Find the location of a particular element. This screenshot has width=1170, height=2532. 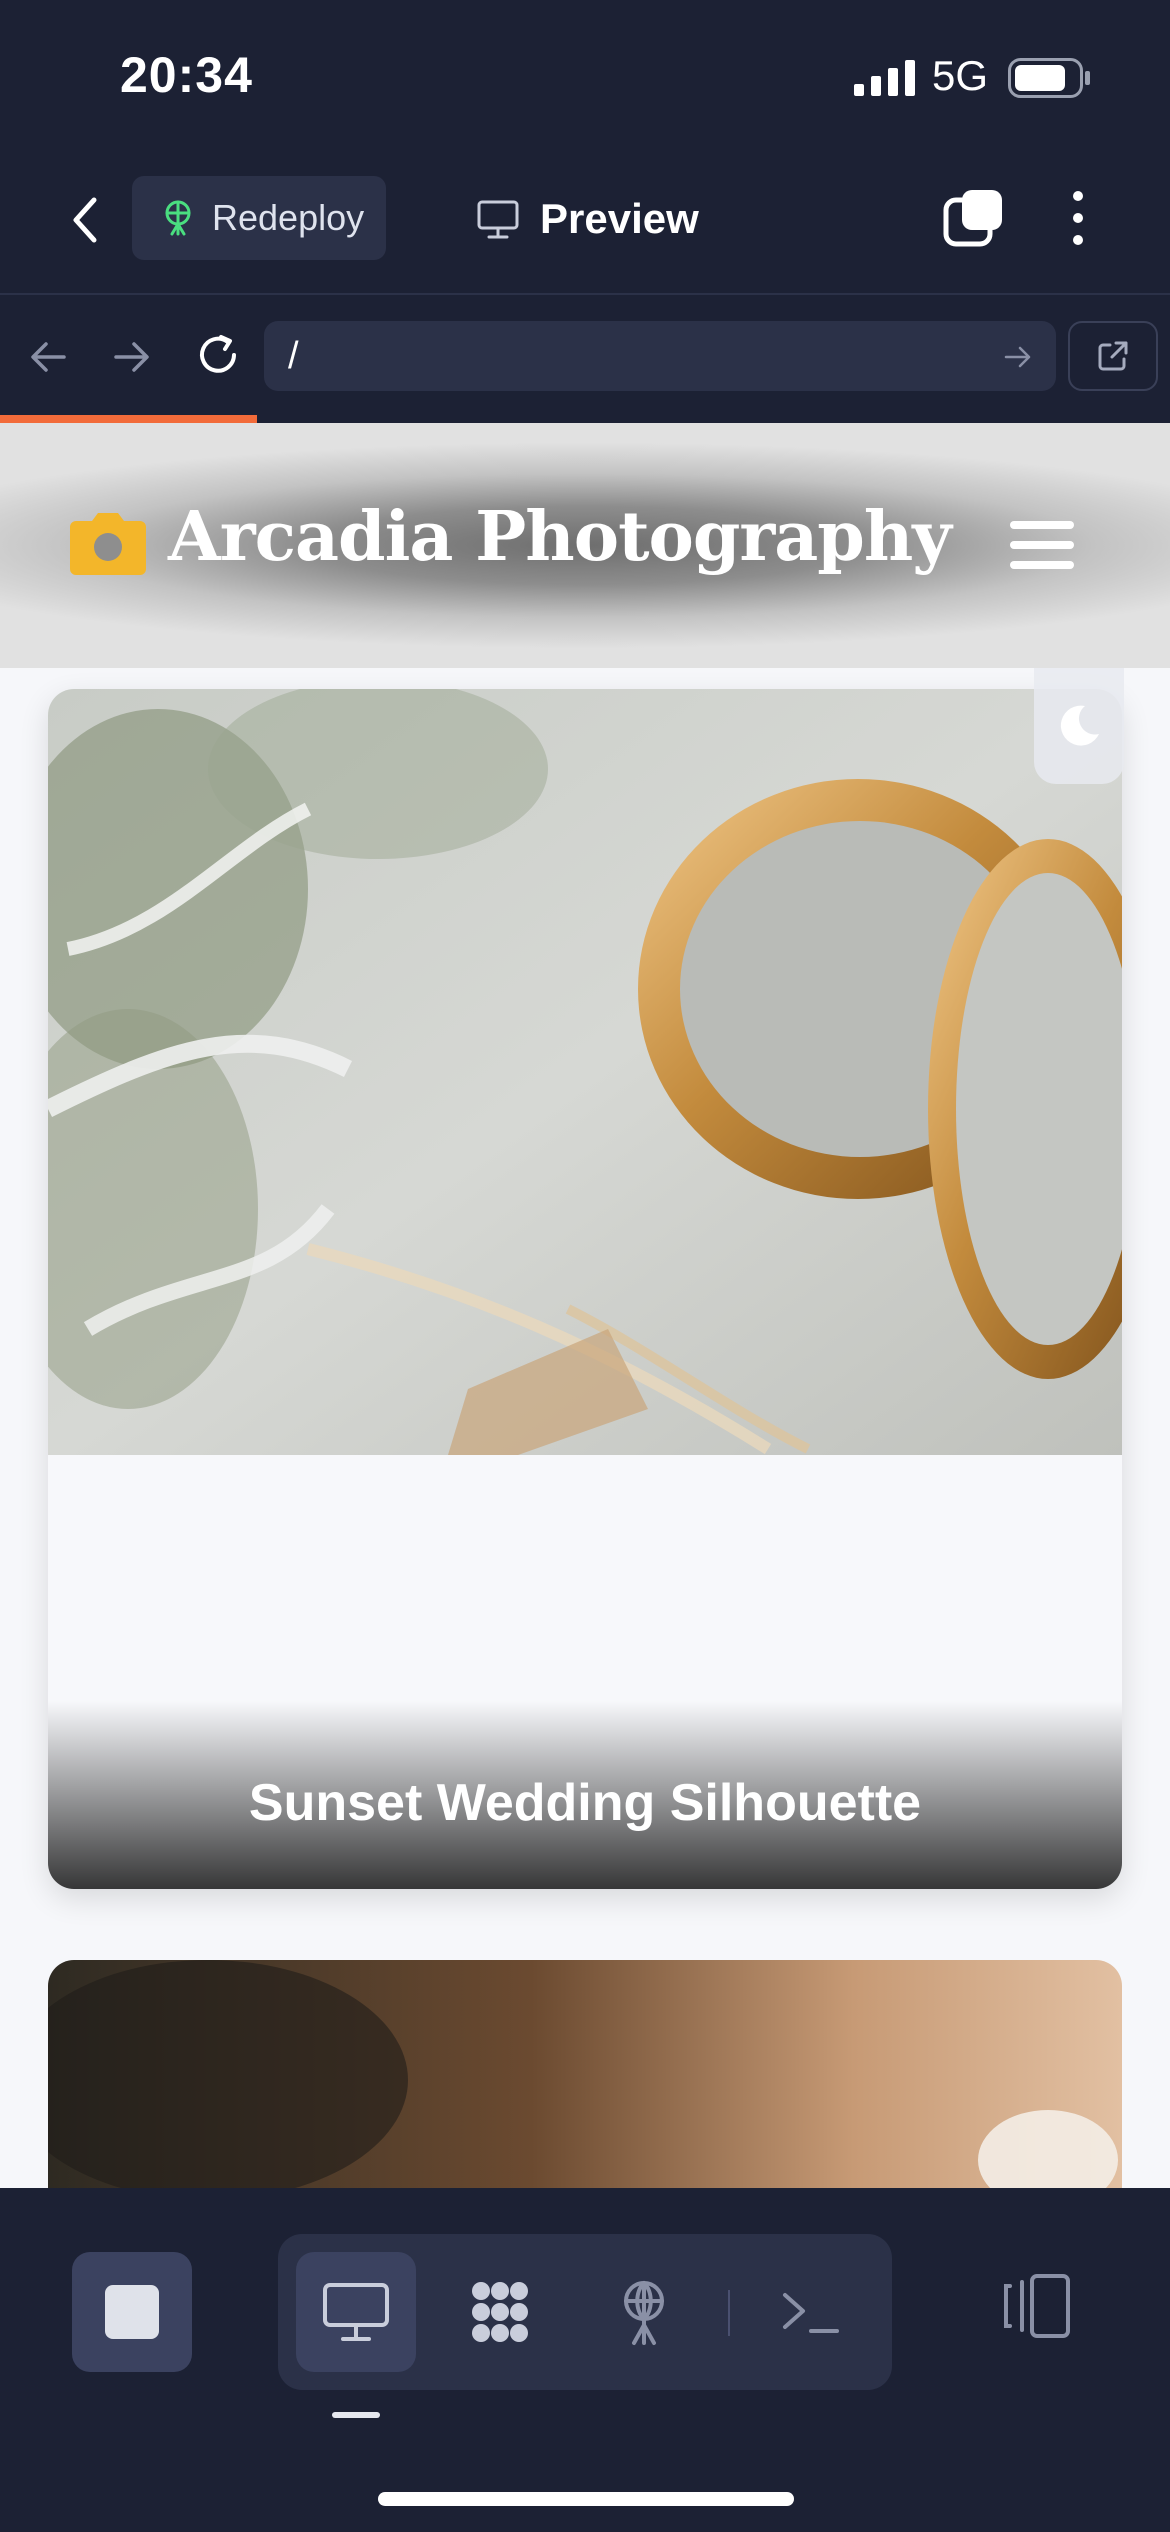

theme-toggle-button is located at coordinates (1079, 726).